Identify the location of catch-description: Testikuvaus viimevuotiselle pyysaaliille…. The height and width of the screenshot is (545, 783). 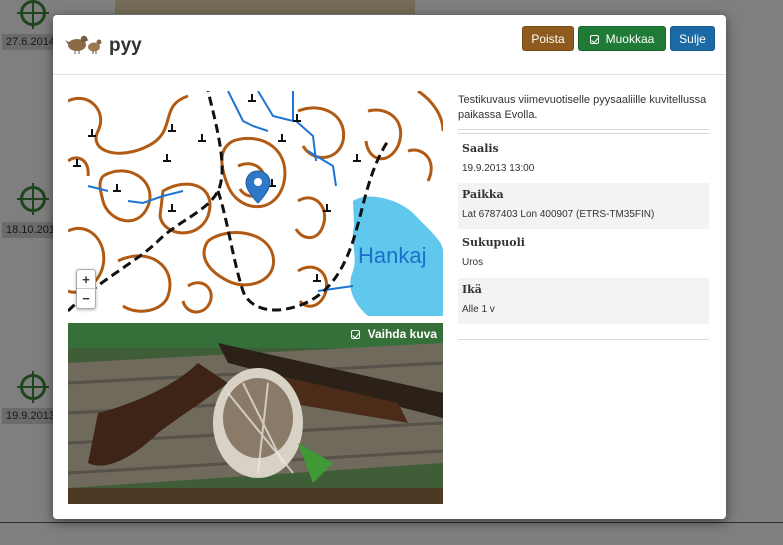
(582, 107).